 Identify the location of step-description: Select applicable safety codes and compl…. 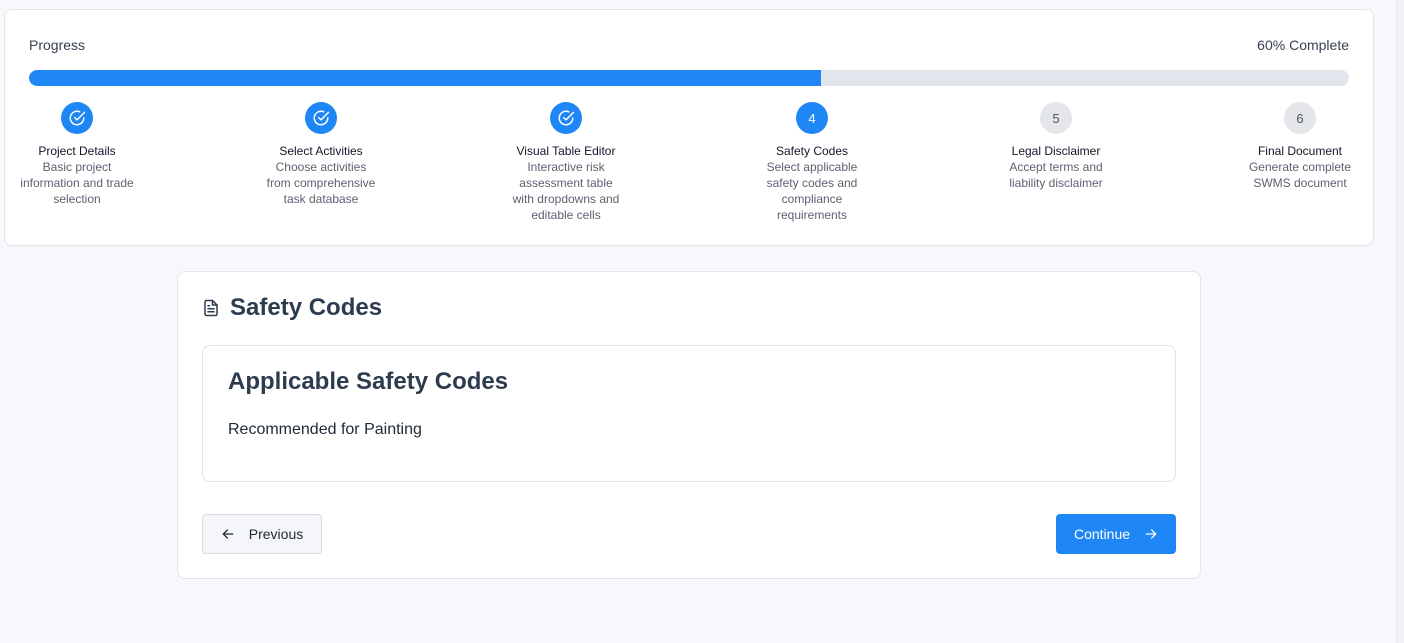
(812, 191).